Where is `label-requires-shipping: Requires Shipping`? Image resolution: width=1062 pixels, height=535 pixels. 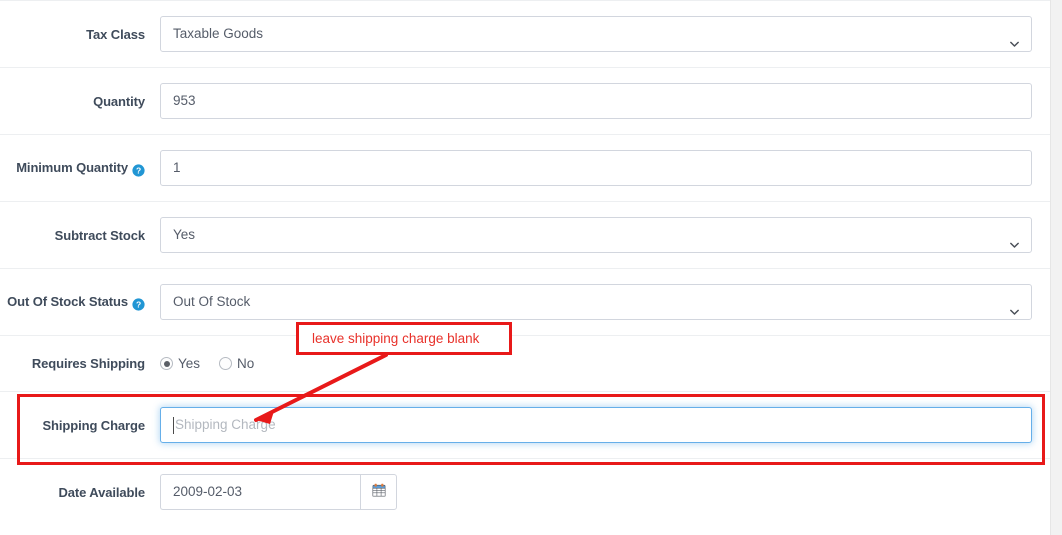 label-requires-shipping: Requires Shipping is located at coordinates (80, 363).